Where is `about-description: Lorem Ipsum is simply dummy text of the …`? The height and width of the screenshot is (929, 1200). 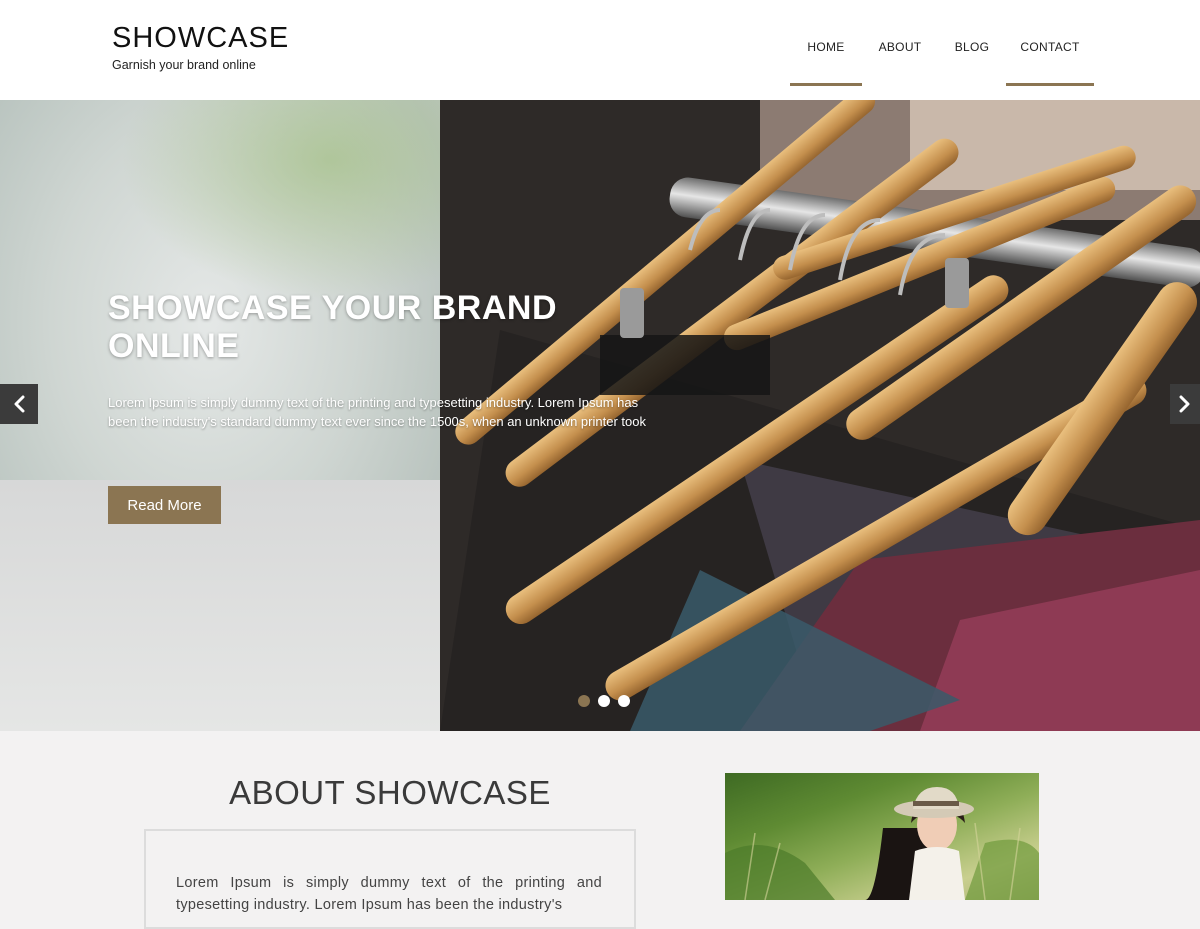 about-description: Lorem Ipsum is simply dummy text of the … is located at coordinates (389, 894).